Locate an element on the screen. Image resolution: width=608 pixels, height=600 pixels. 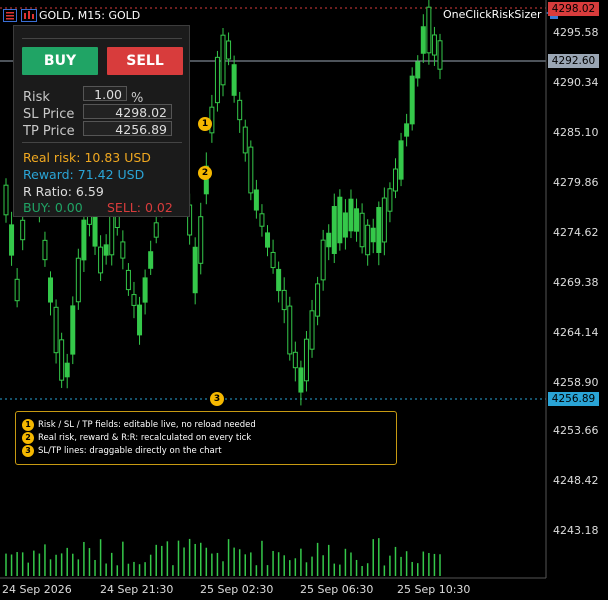
price-axis-label: 4248.42 is located at coordinates (576, 480).